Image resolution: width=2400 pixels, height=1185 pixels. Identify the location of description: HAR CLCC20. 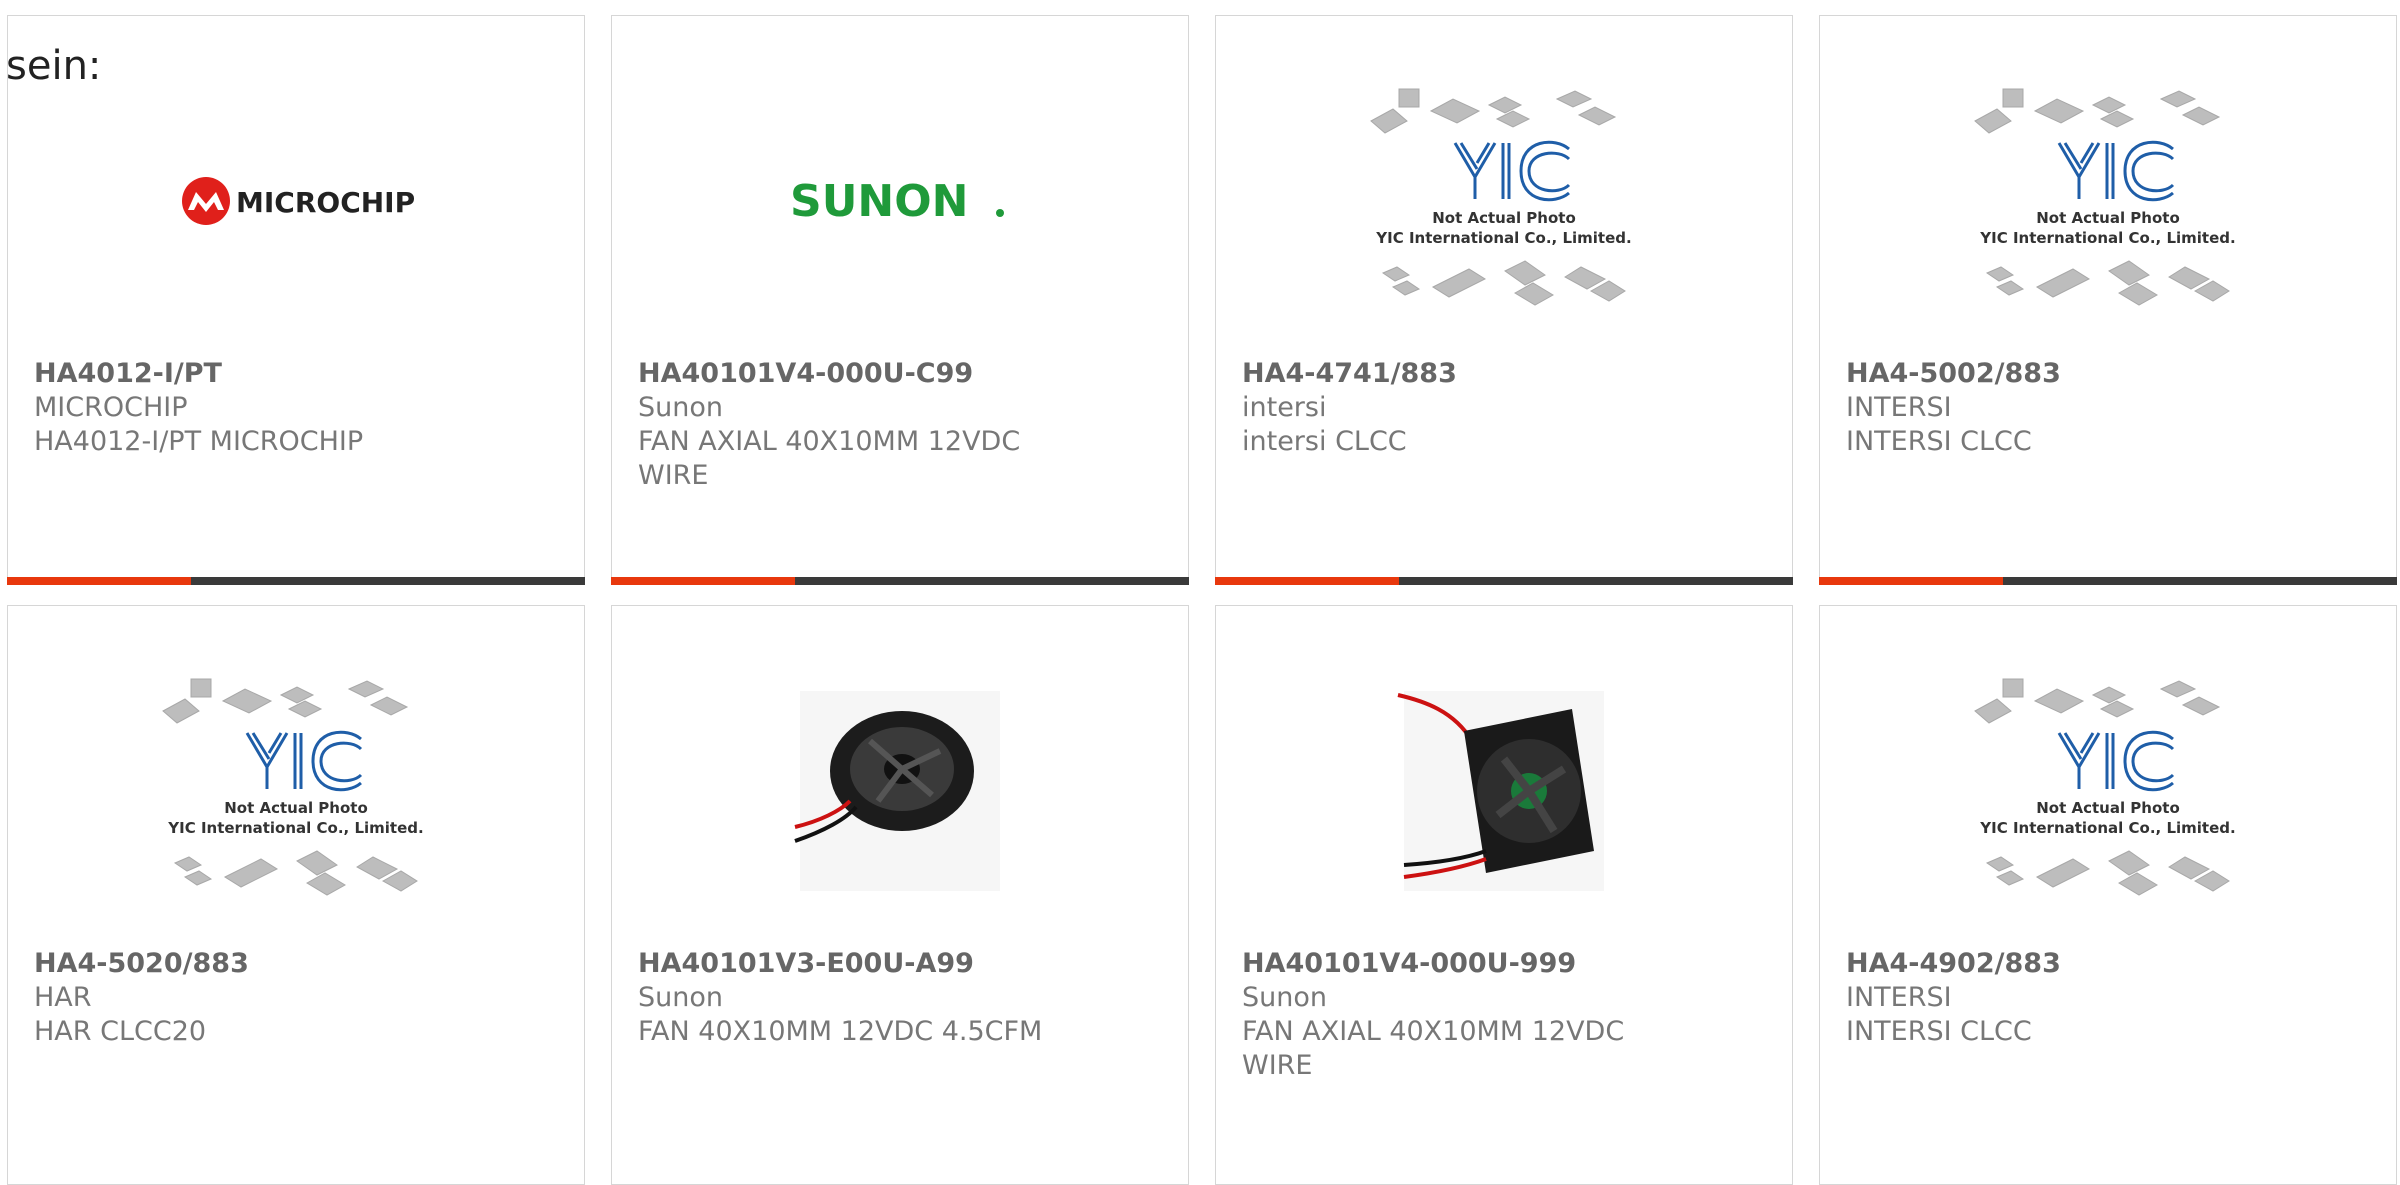
(120, 1031).